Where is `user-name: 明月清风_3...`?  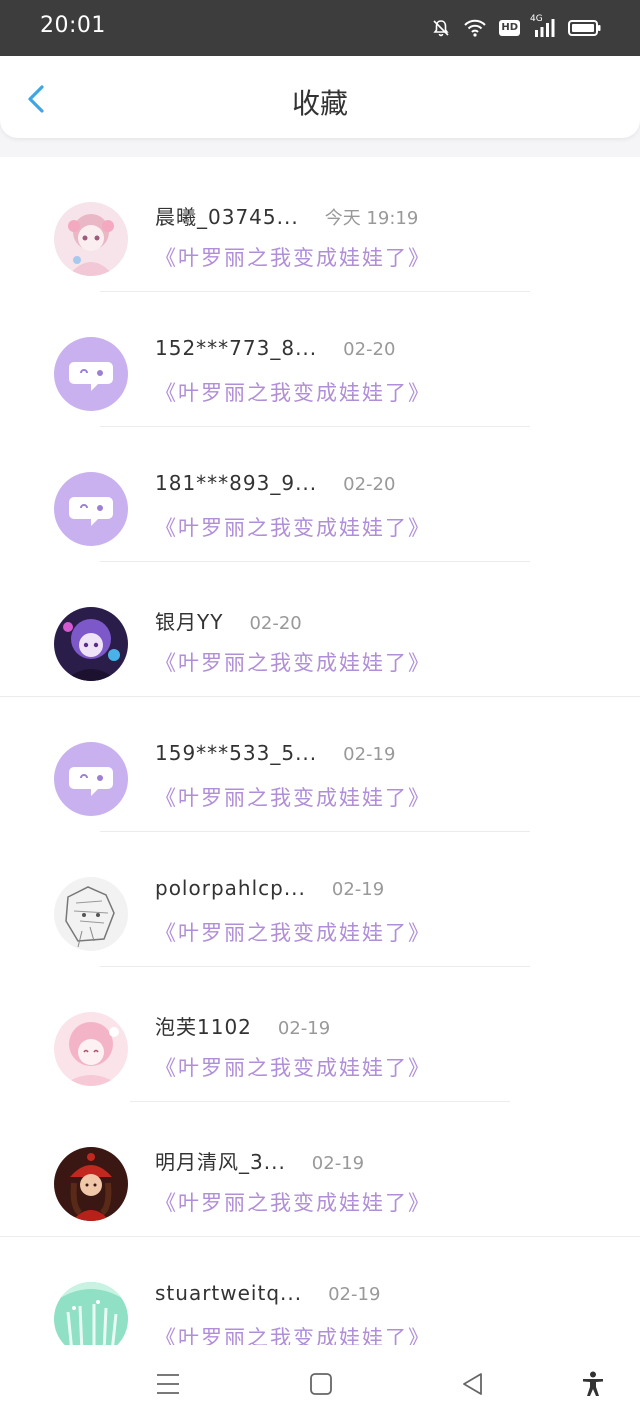 user-name: 明月清风_3... is located at coordinates (220, 1162).